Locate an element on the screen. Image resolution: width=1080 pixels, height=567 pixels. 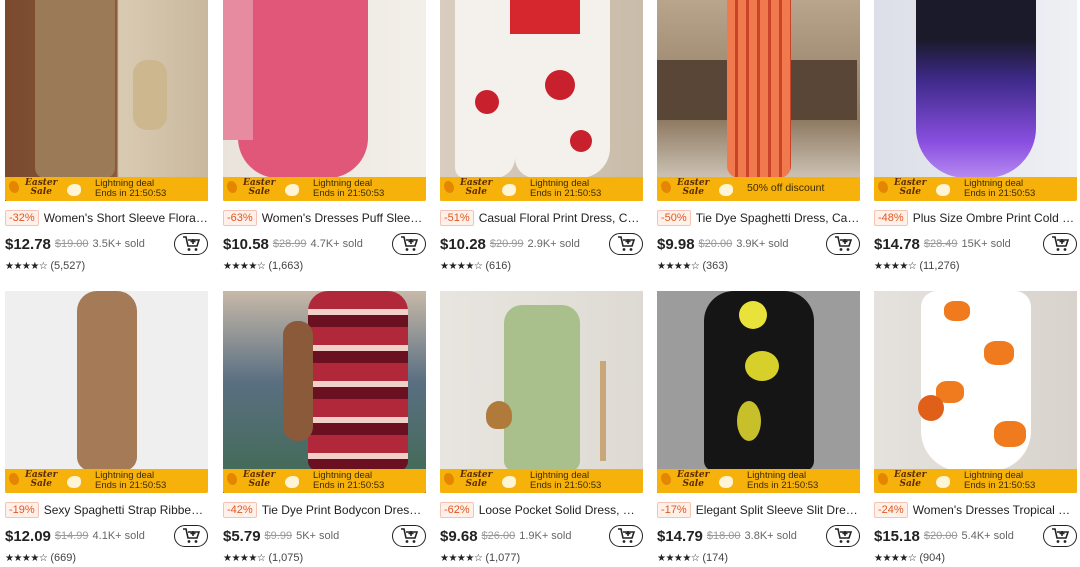
sold-count: 3.9K+ sold is located at coordinates (762, 244).